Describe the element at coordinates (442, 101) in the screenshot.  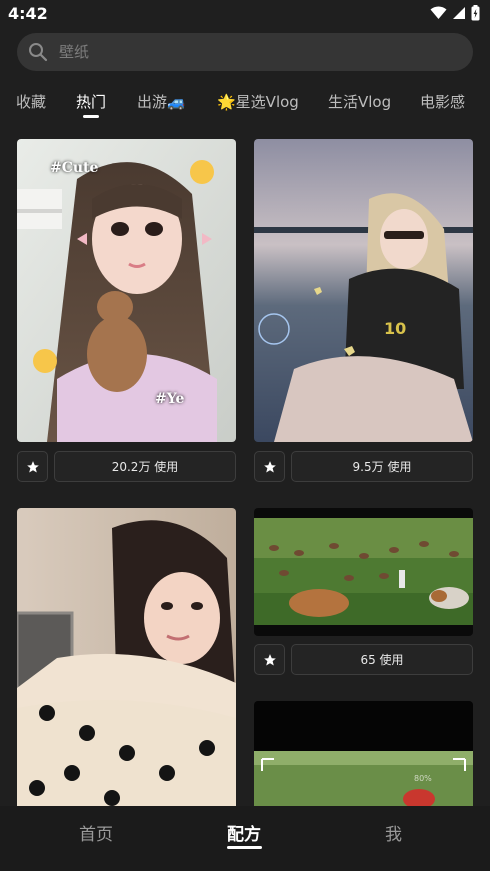
I see `tab-cinematic: 电影感` at that location.